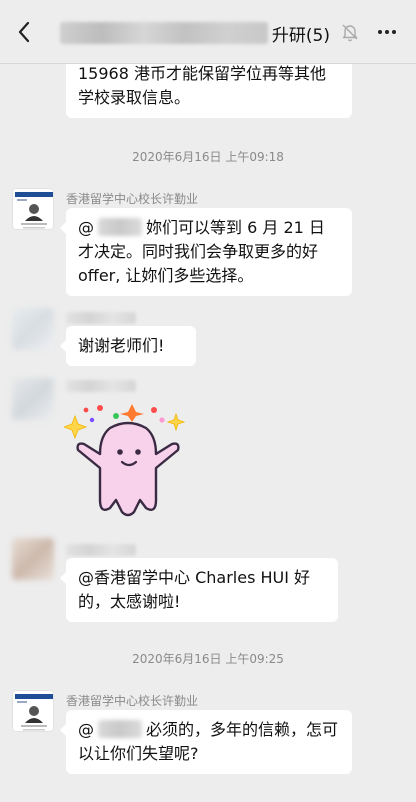 The height and width of the screenshot is (802, 416). Describe the element at coordinates (24, 32) in the screenshot. I see `back-chevron-icon` at that location.